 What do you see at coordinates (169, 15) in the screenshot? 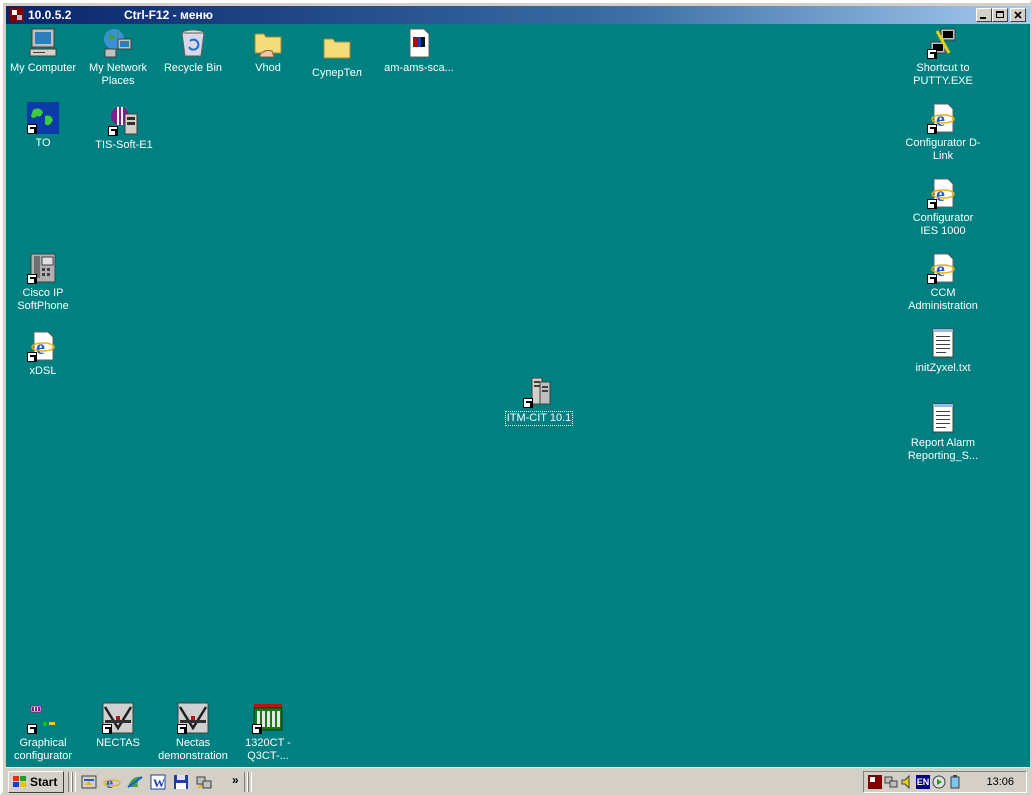
I see `window-title-hint: Ctrl-F12 - меню` at bounding box center [169, 15].